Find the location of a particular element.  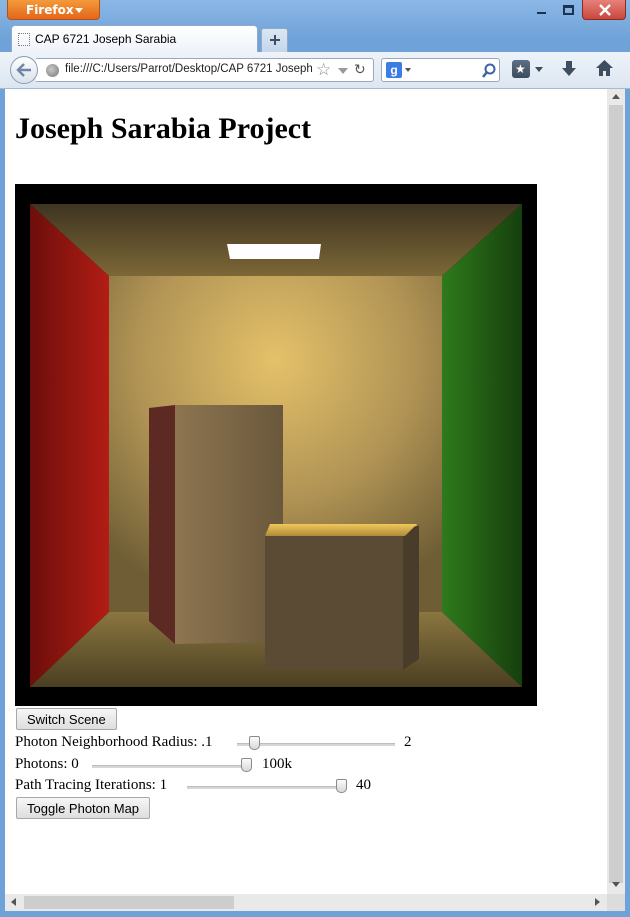

google-search-icon: g is located at coordinates (394, 70).